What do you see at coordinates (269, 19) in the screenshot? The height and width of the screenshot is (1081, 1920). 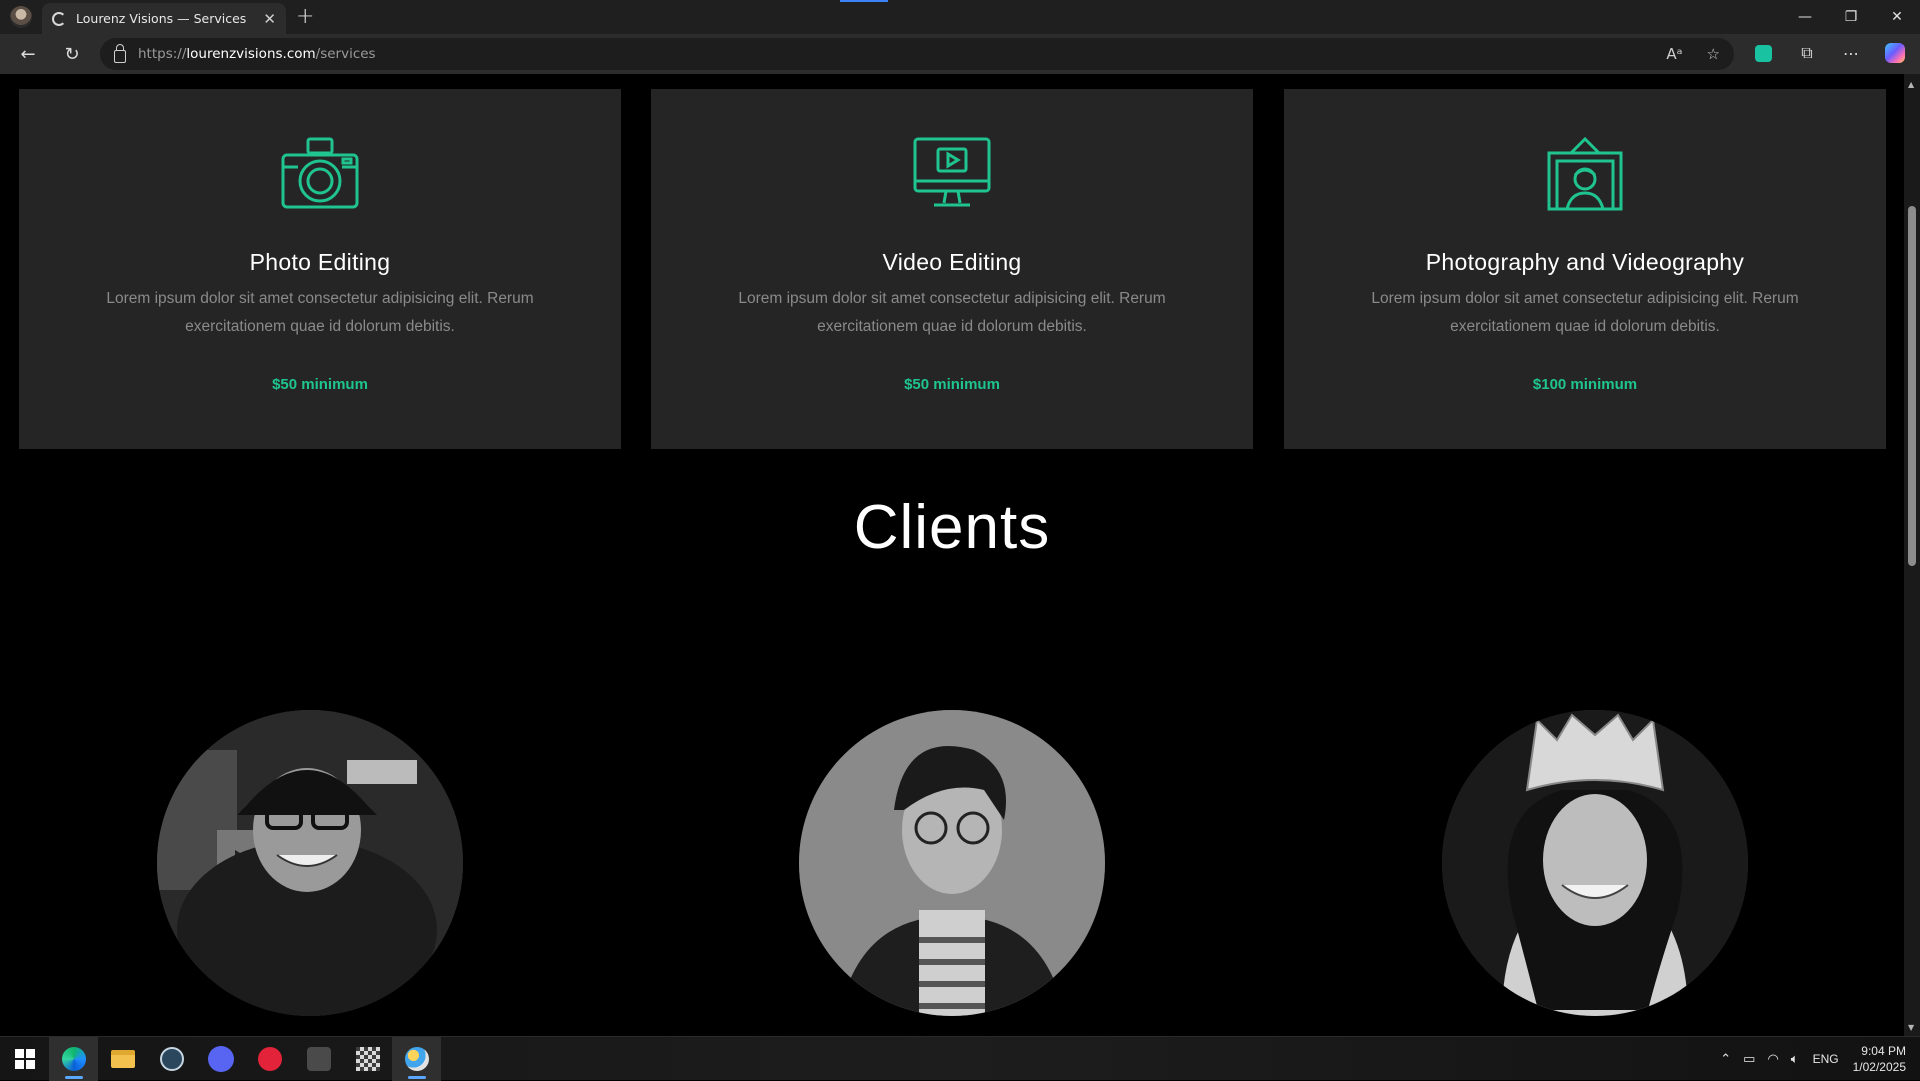 I see `tab-close-icon: ✕` at bounding box center [269, 19].